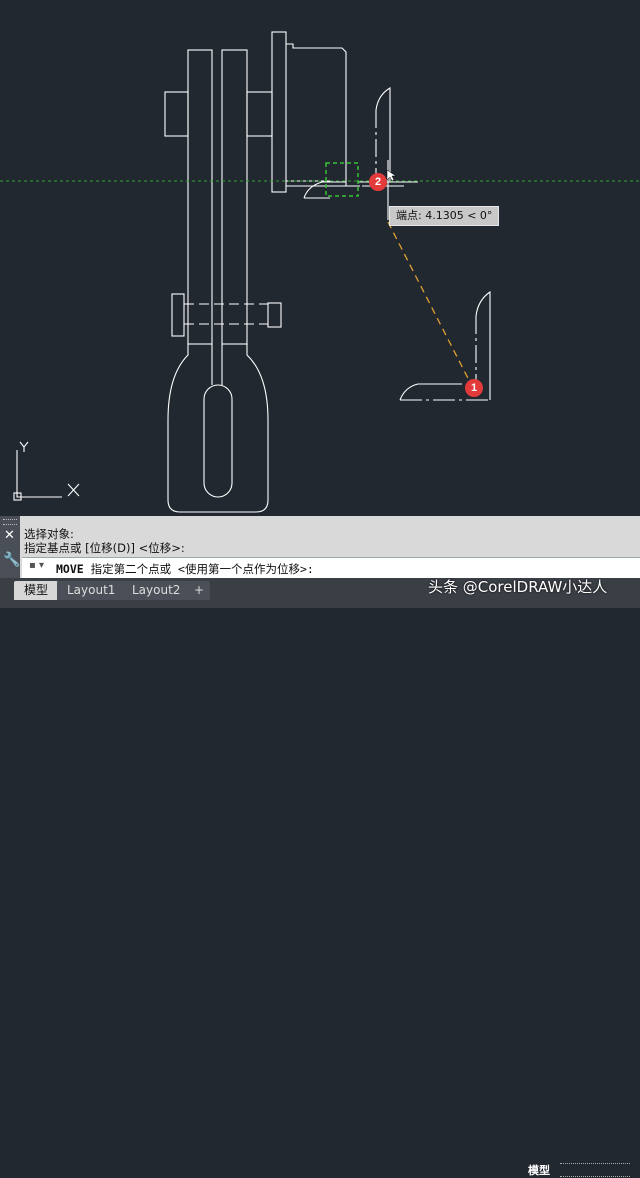 The image size is (640, 1178). I want to click on rubber-band-line, so click(430, 305).